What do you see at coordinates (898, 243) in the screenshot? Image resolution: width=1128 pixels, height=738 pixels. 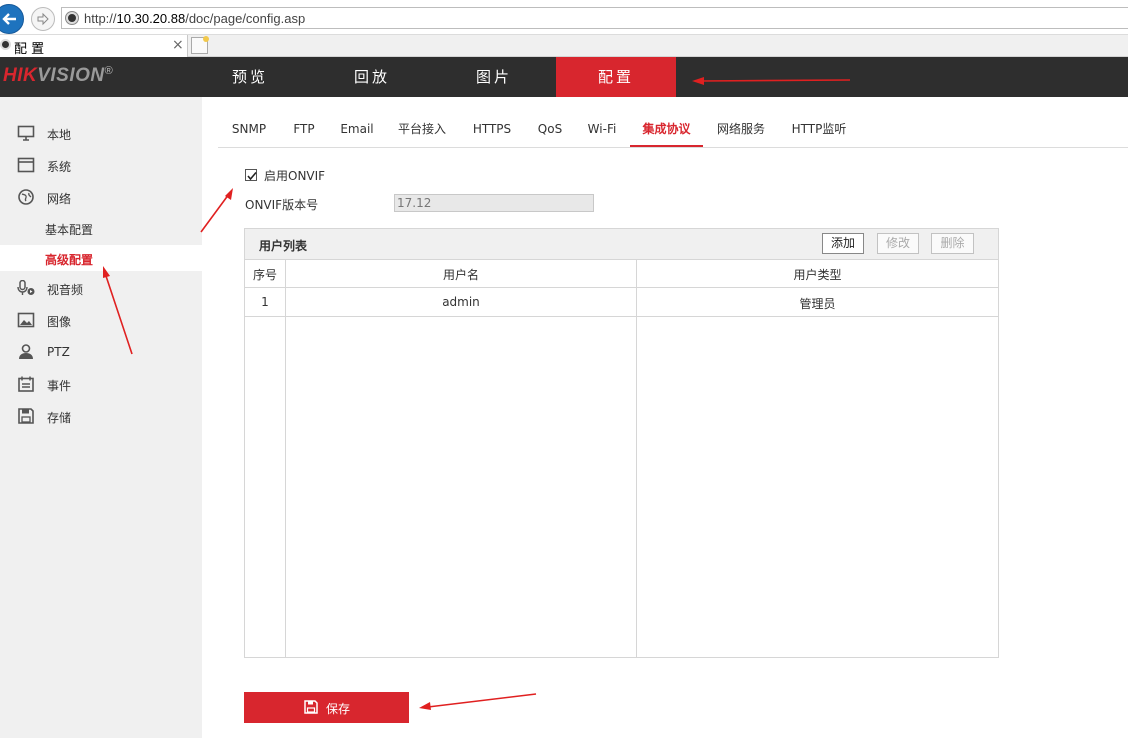 I see `modify-user-button: 修改` at bounding box center [898, 243].